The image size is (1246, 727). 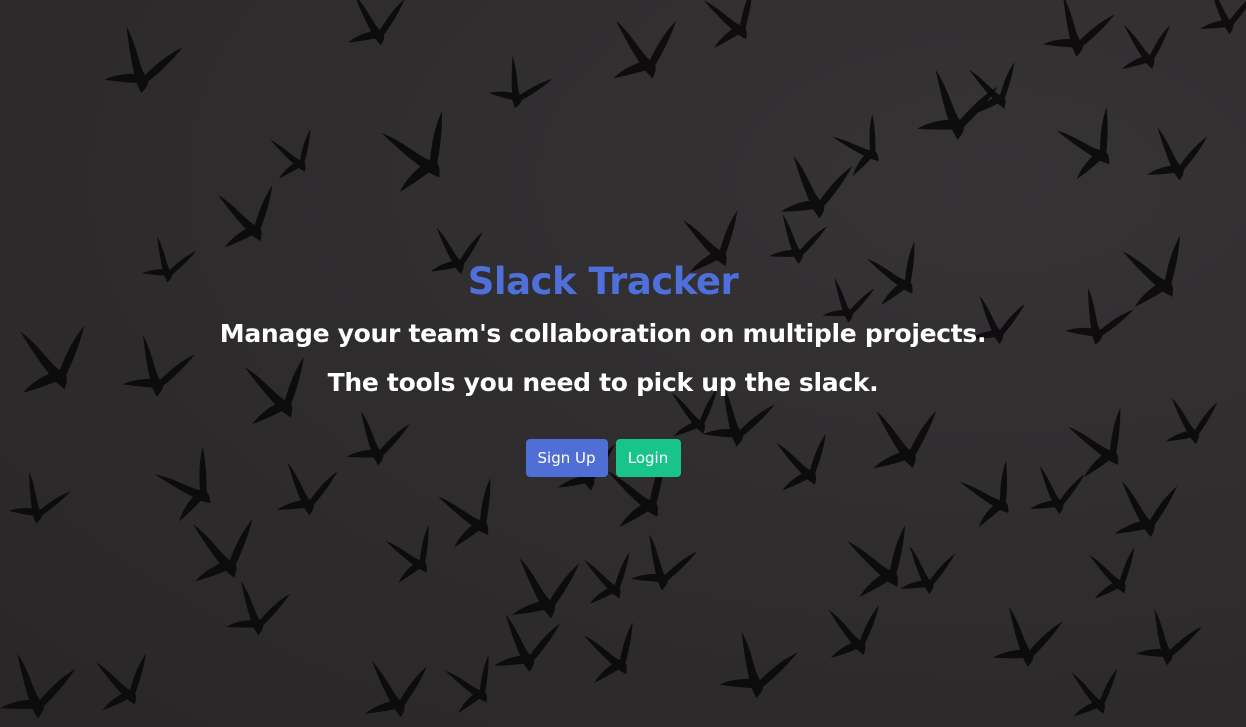 I want to click on action-buttons: Sign Up Login, so click(x=603, y=458).